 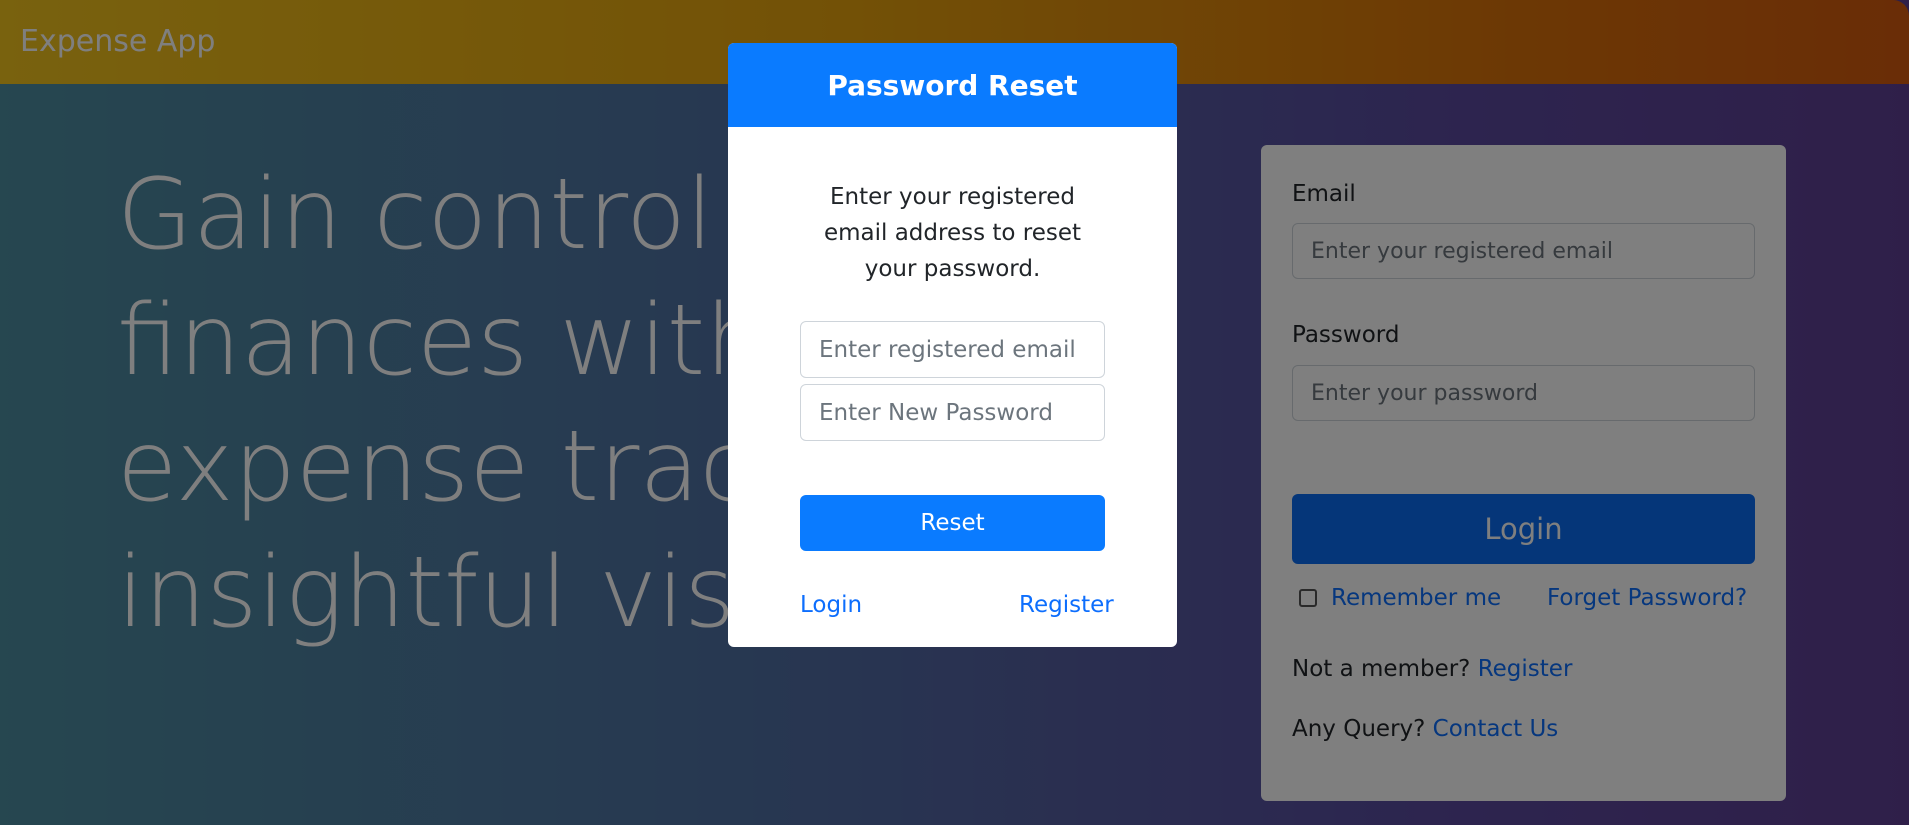 I want to click on reset-email-field, so click(x=952, y=349).